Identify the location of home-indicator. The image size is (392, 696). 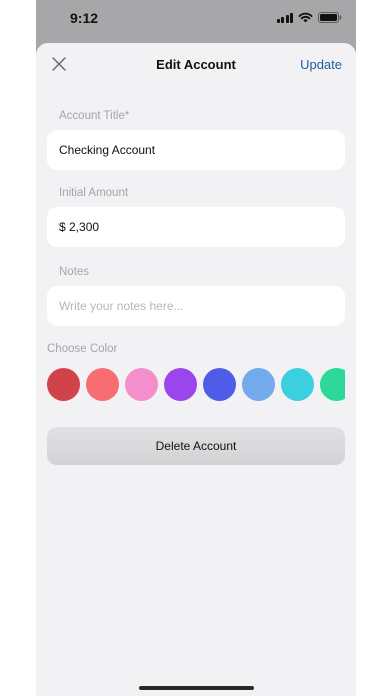
(196, 688).